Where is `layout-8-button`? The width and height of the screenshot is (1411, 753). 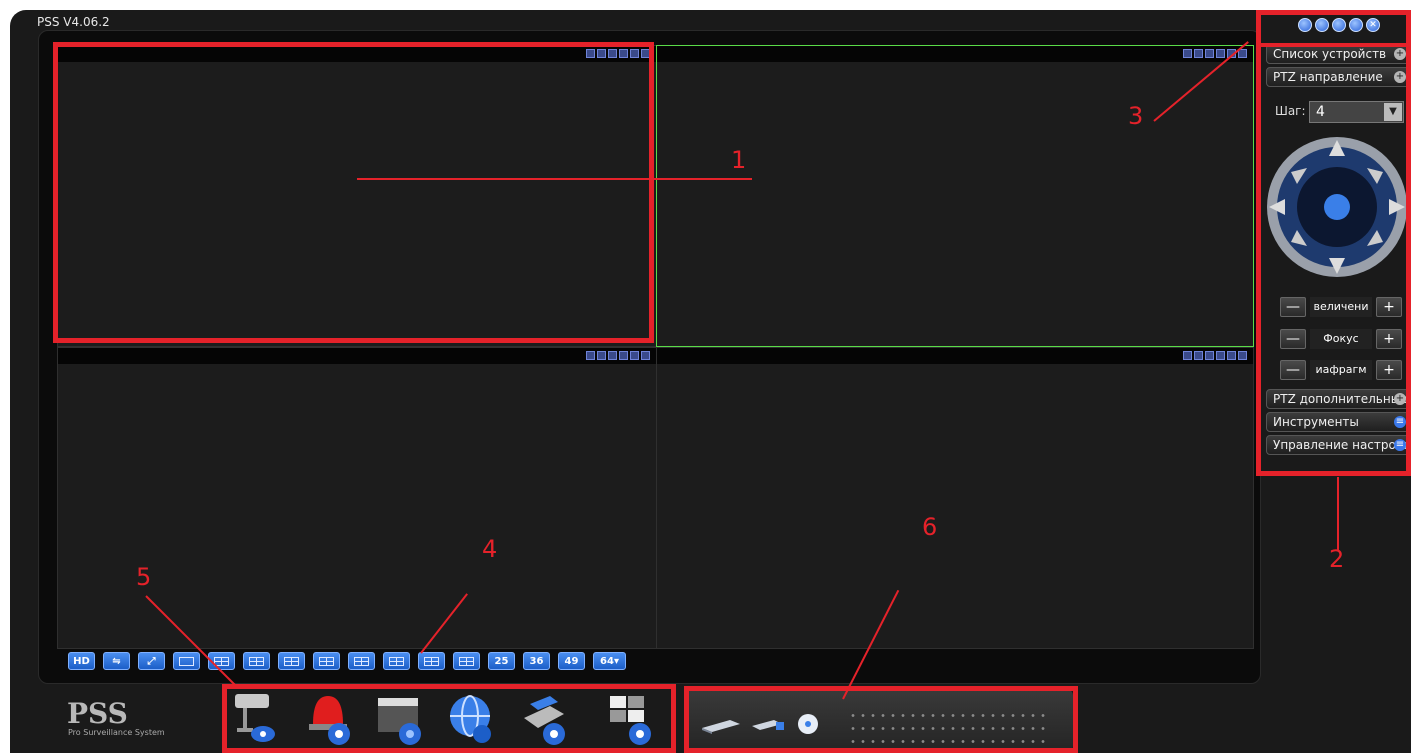
layout-8-button is located at coordinates (291, 661).